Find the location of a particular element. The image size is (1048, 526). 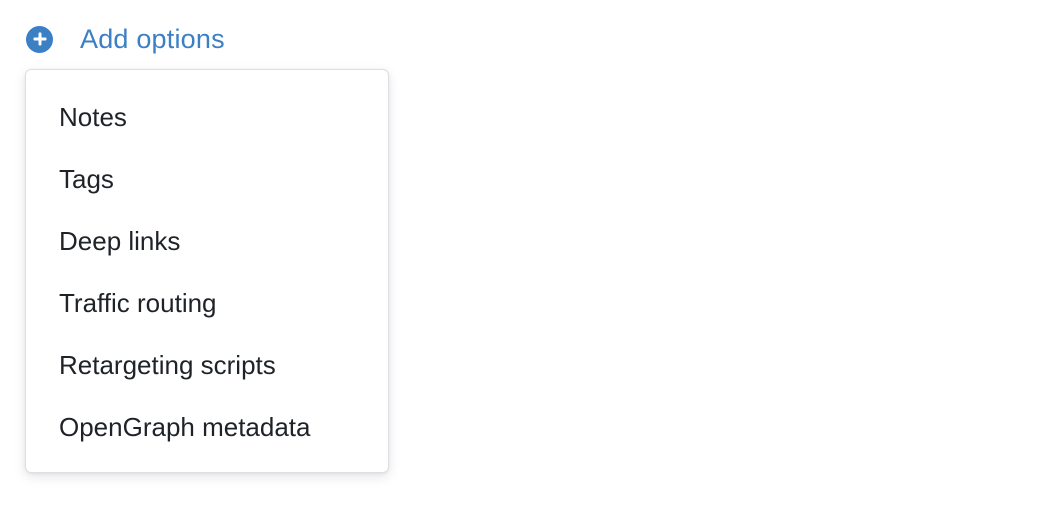

add-options-label: Add options is located at coordinates (152, 38).